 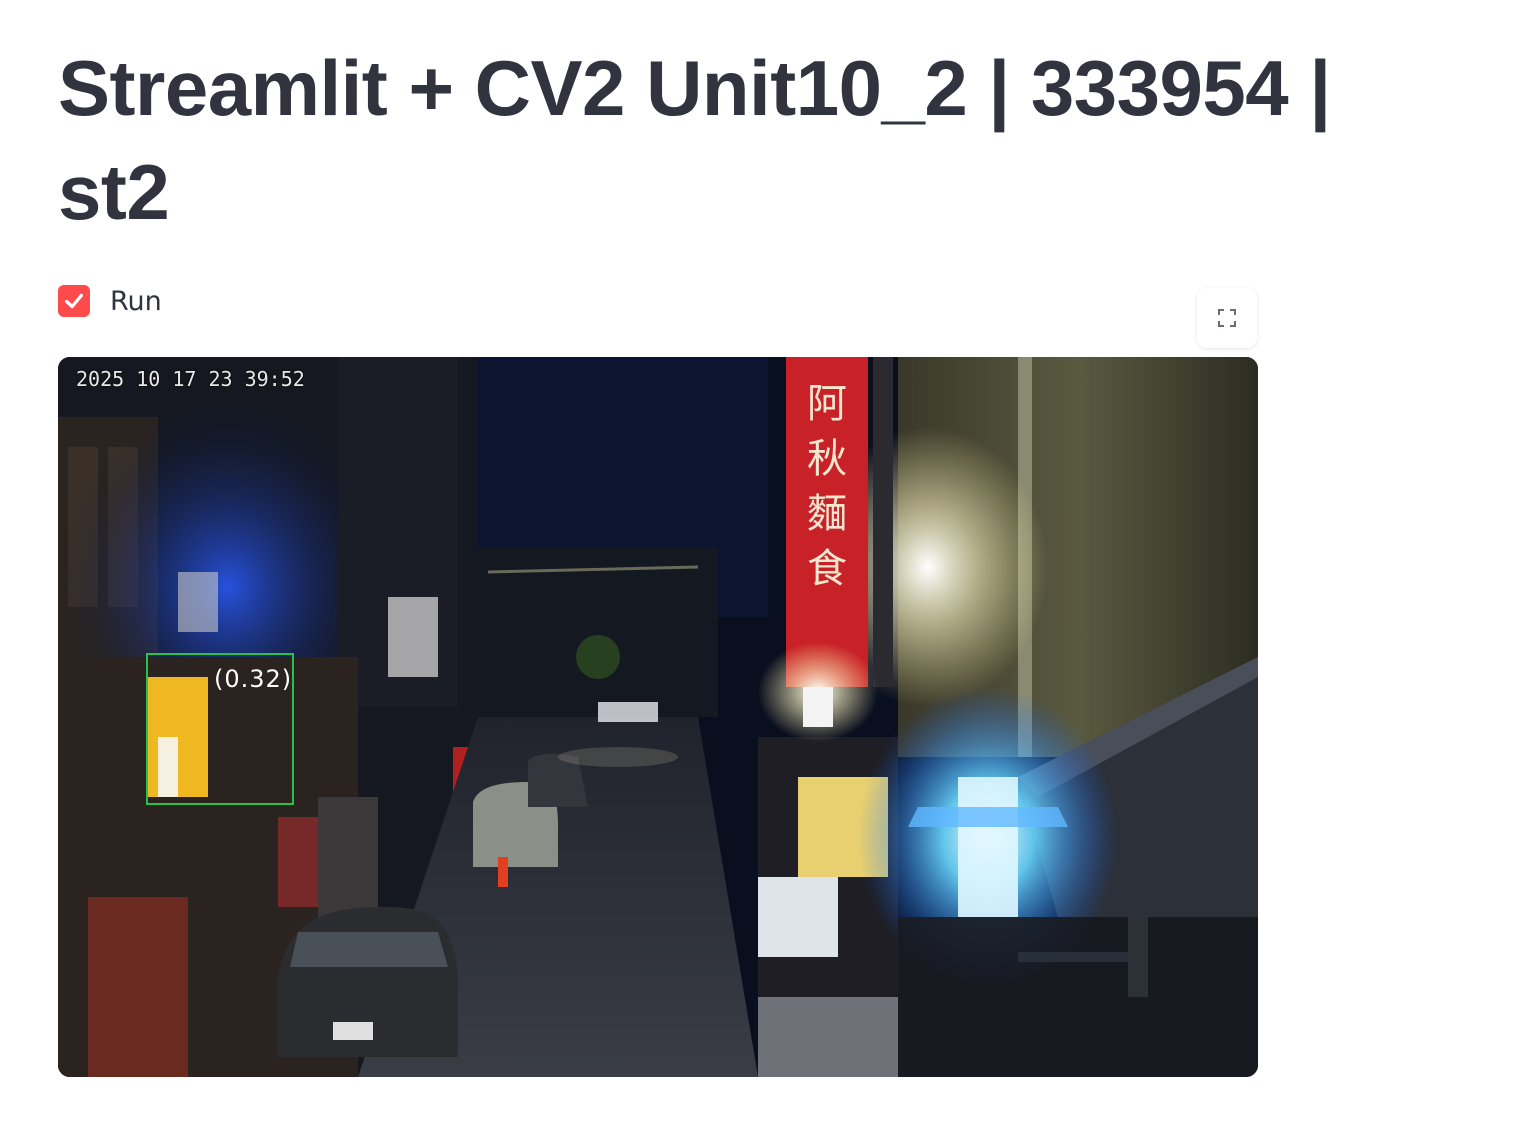 I want to click on checkbox-checked-indicator, so click(x=74, y=301).